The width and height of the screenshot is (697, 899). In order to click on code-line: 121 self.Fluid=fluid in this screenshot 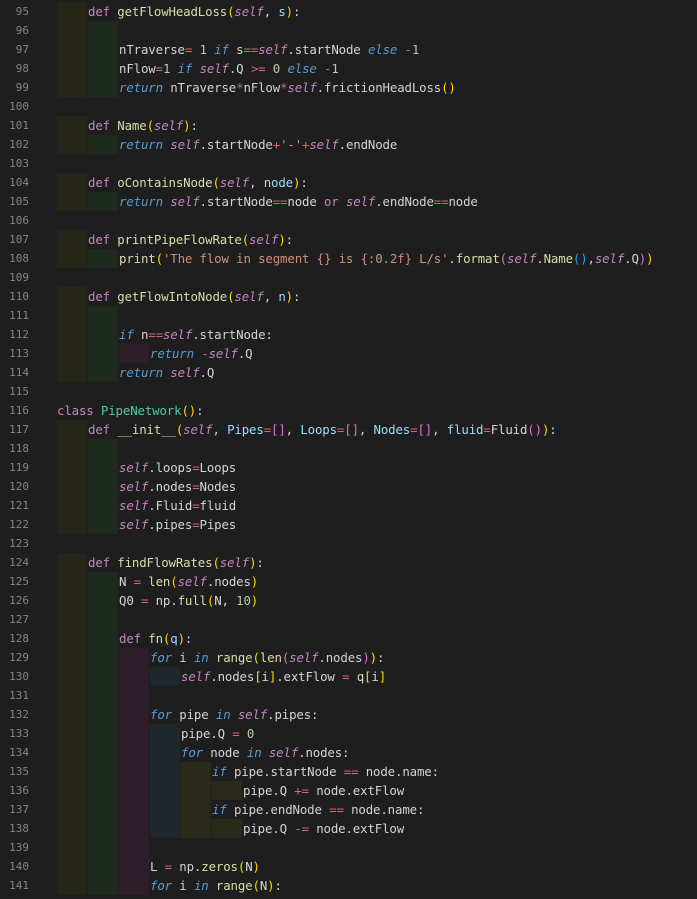, I will do `click(348, 505)`.